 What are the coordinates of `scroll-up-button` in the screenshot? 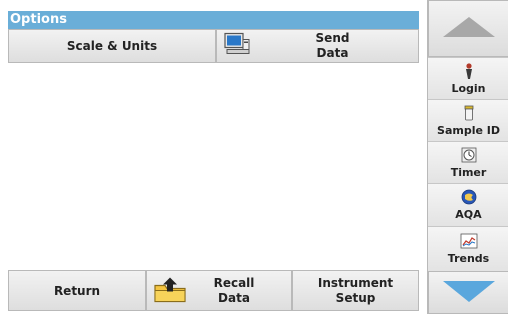 It's located at (468, 28).